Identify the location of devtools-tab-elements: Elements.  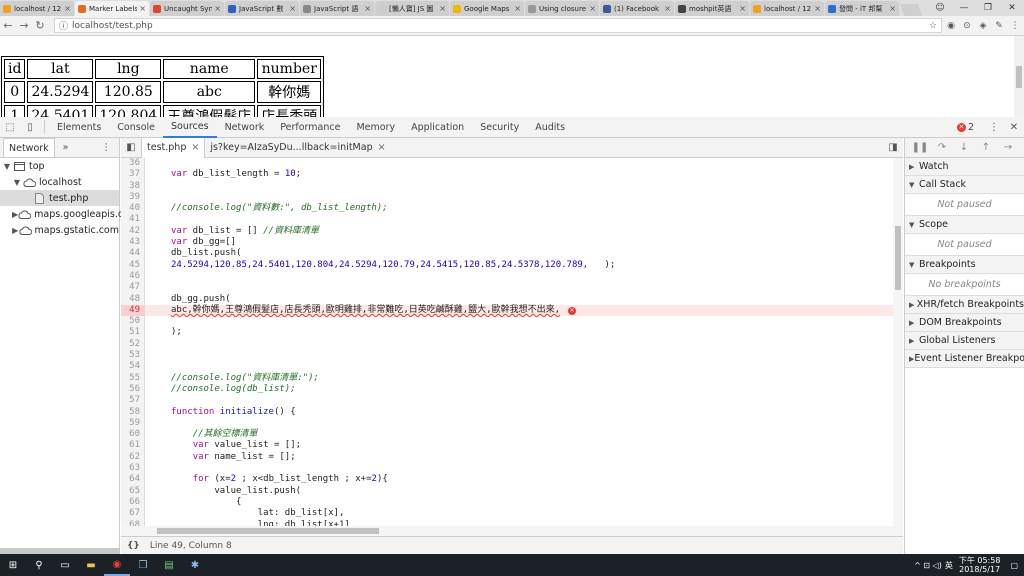
(79, 127).